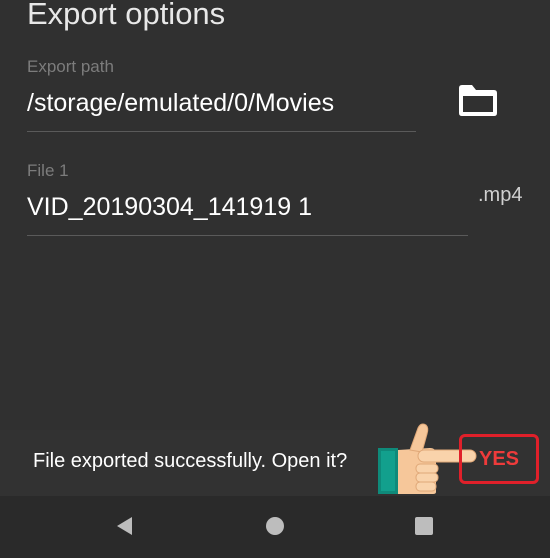 This screenshot has height=558, width=550. What do you see at coordinates (125, 526) in the screenshot?
I see `back-triangle-icon` at bounding box center [125, 526].